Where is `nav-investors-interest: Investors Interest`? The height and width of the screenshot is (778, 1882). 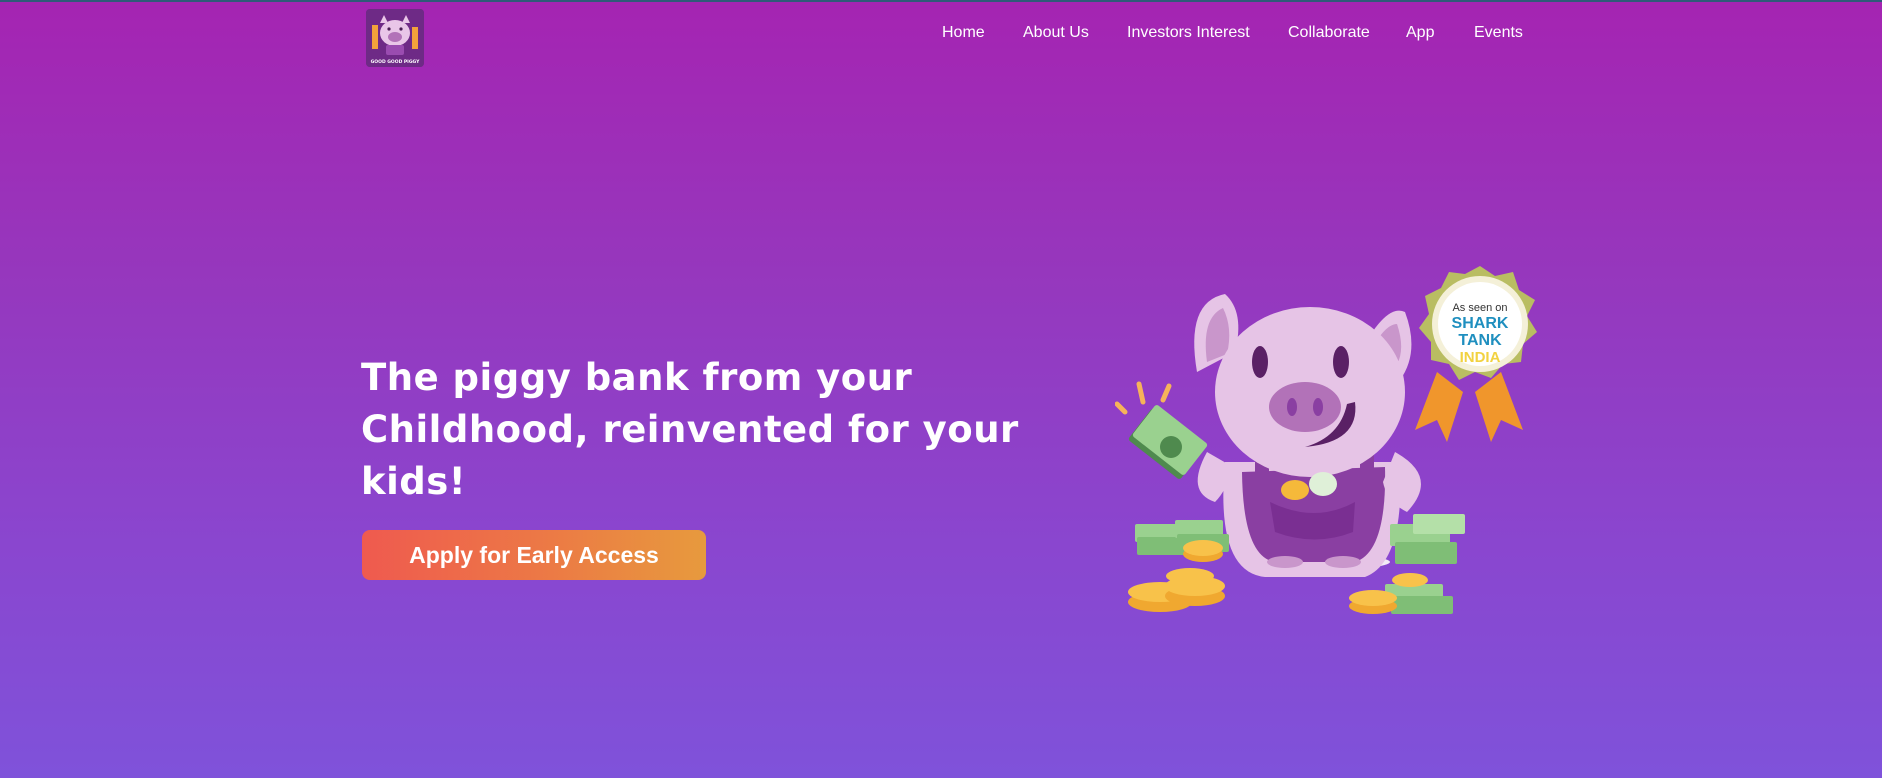
nav-investors-interest: Investors Interest is located at coordinates (1188, 33).